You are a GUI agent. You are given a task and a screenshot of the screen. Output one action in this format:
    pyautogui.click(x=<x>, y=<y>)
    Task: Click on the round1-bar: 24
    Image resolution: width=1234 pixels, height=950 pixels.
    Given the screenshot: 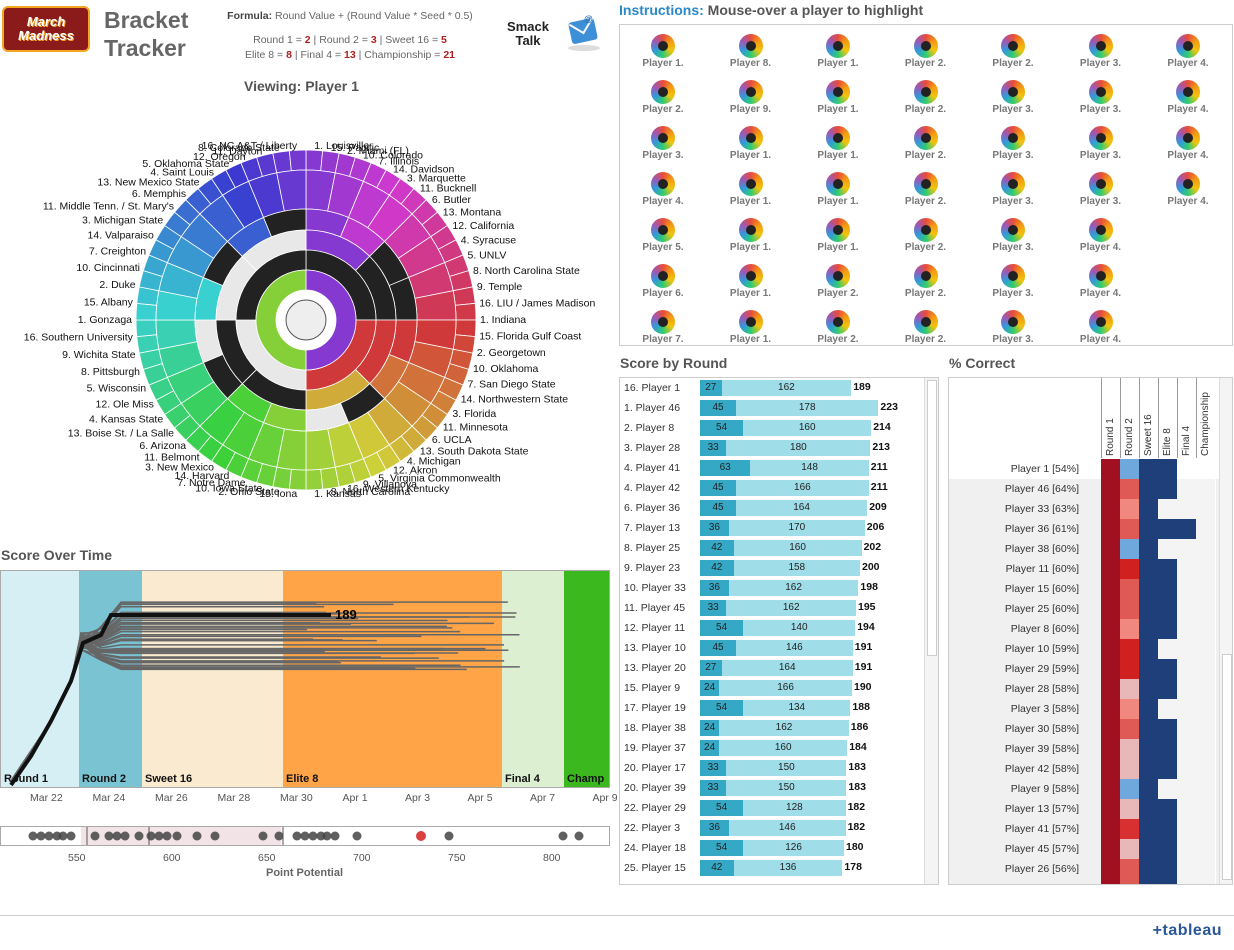 What is the action you would take?
    pyautogui.click(x=710, y=688)
    